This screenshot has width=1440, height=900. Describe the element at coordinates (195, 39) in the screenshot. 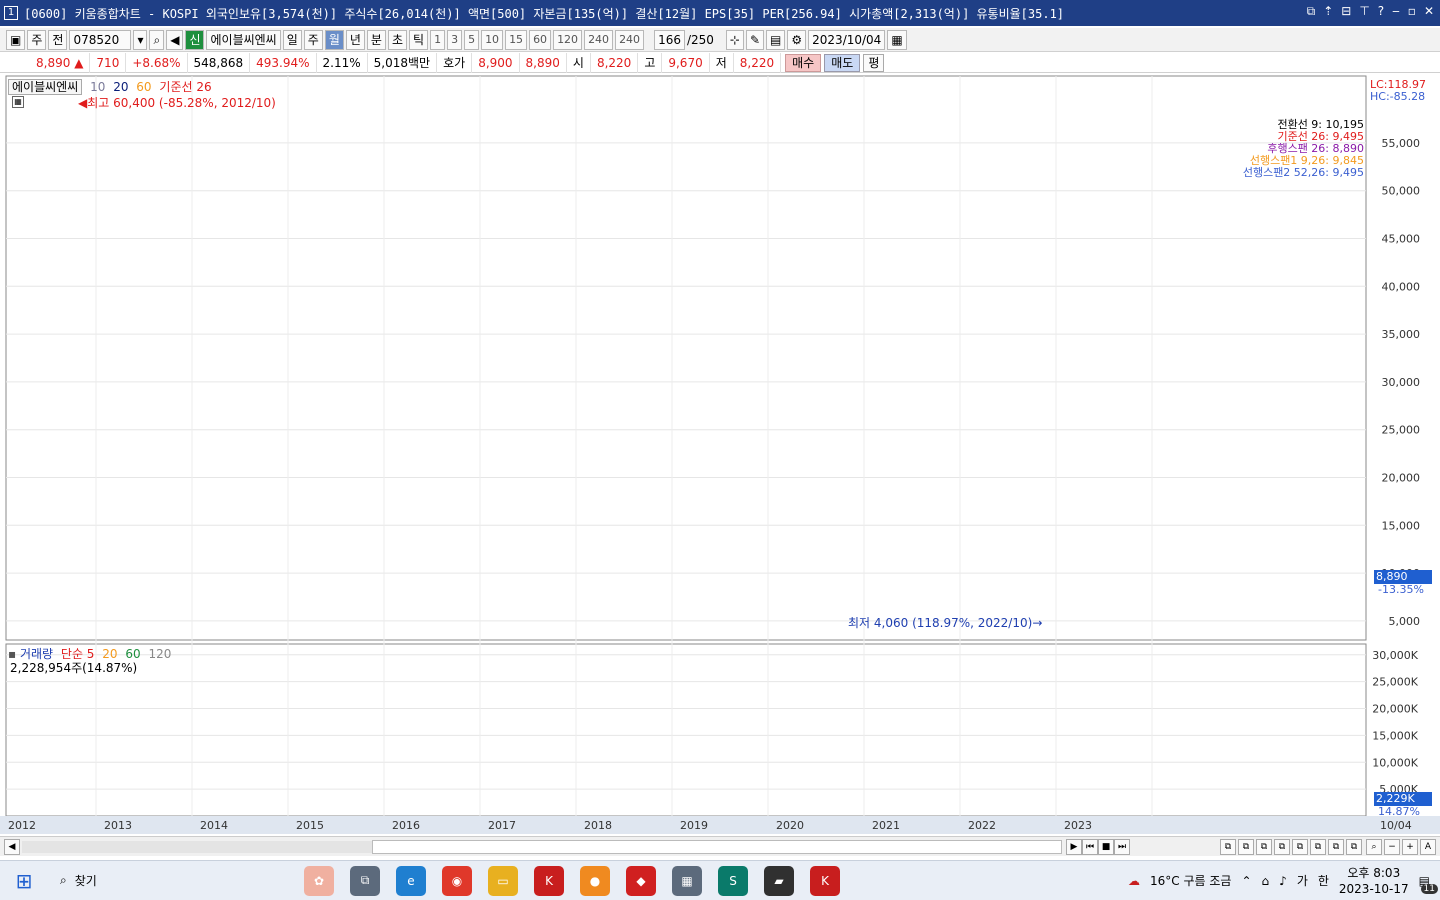

I see `new-badge: 신` at that location.